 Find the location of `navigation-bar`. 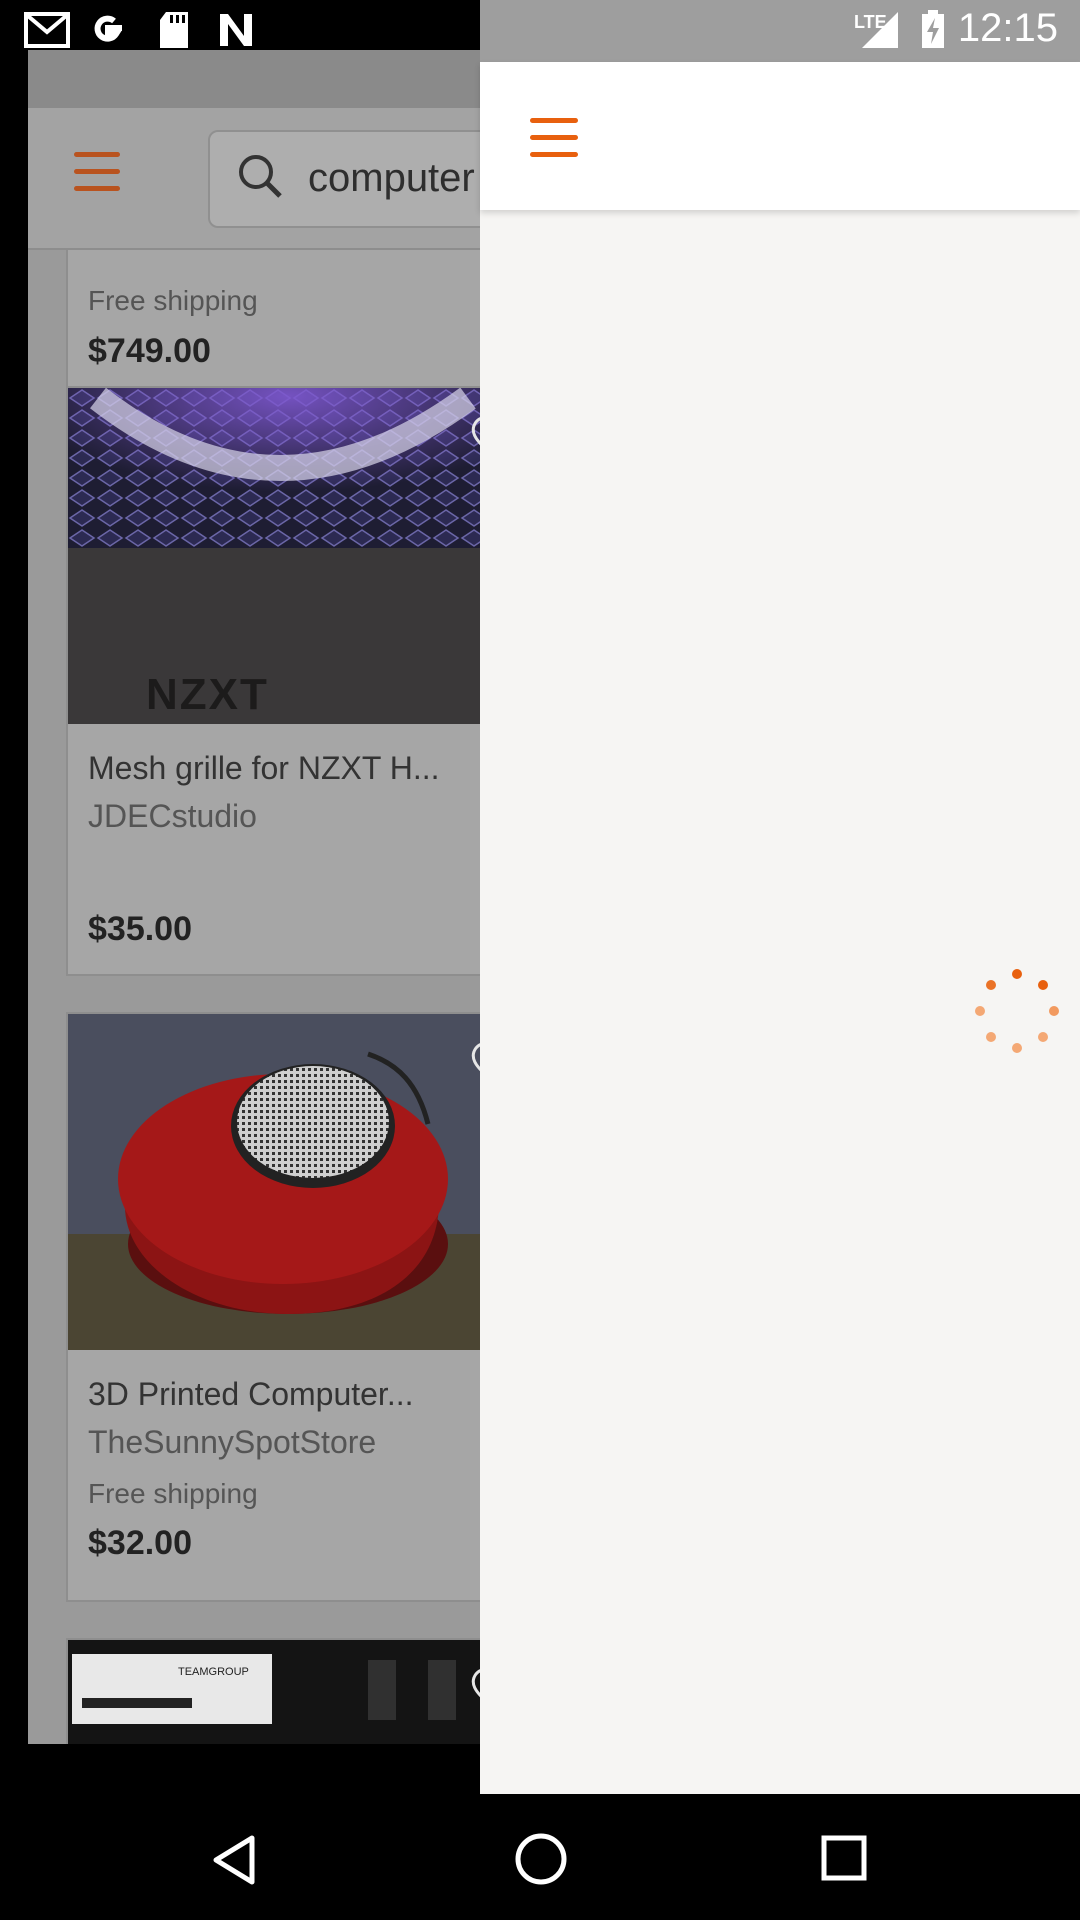

navigation-bar is located at coordinates (540, 1857).